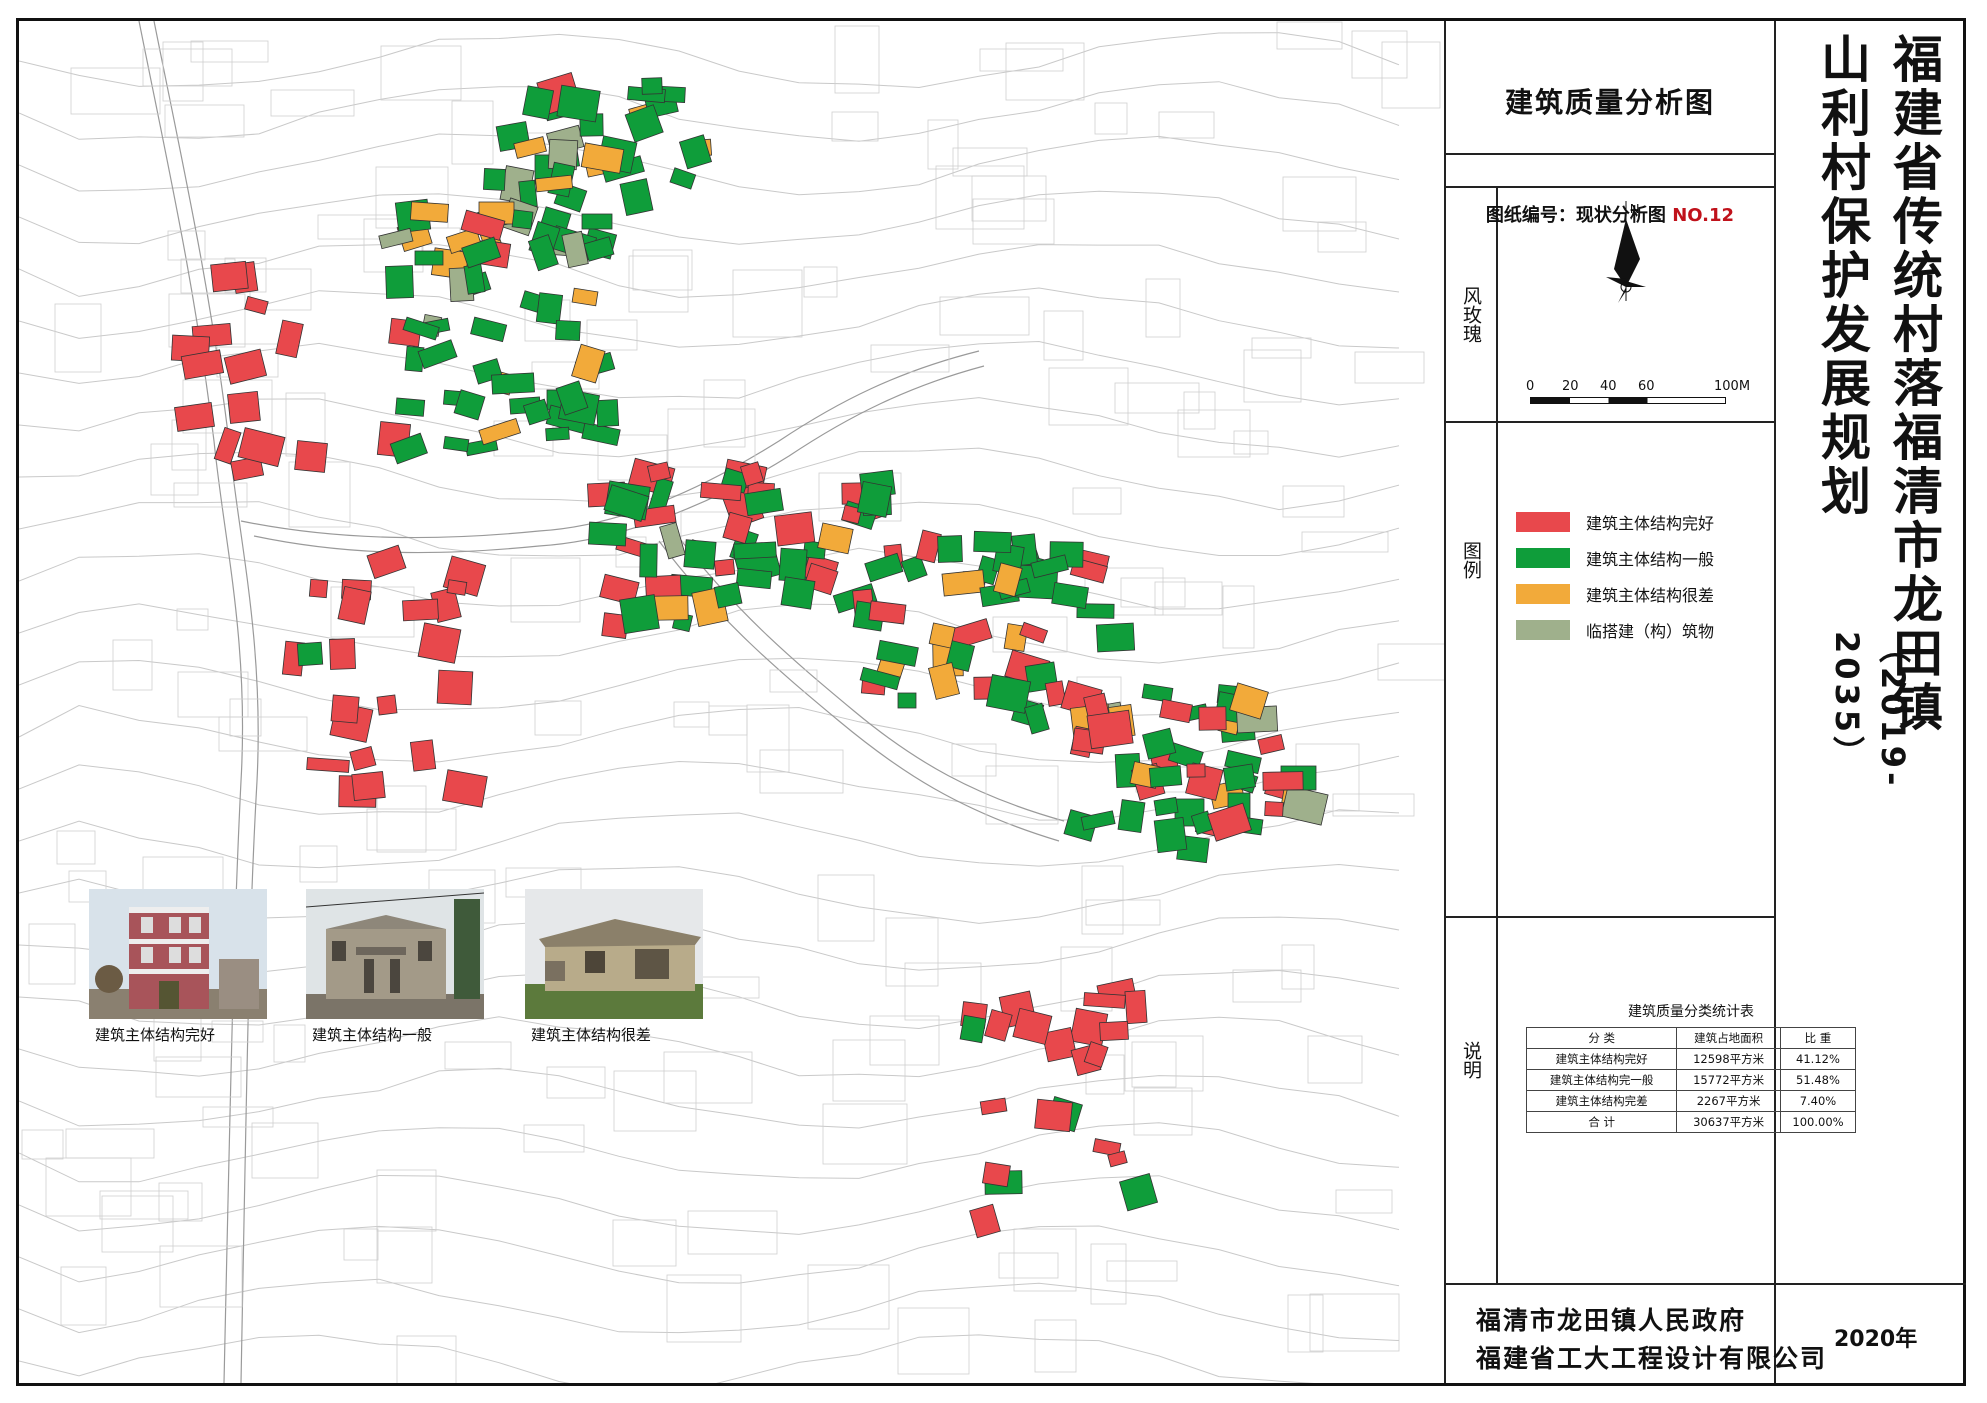 Image resolution: width=1987 pixels, height=1403 pixels. Describe the element at coordinates (1601, 1038) in the screenshot. I see `stats-header-category: 分 类` at that location.